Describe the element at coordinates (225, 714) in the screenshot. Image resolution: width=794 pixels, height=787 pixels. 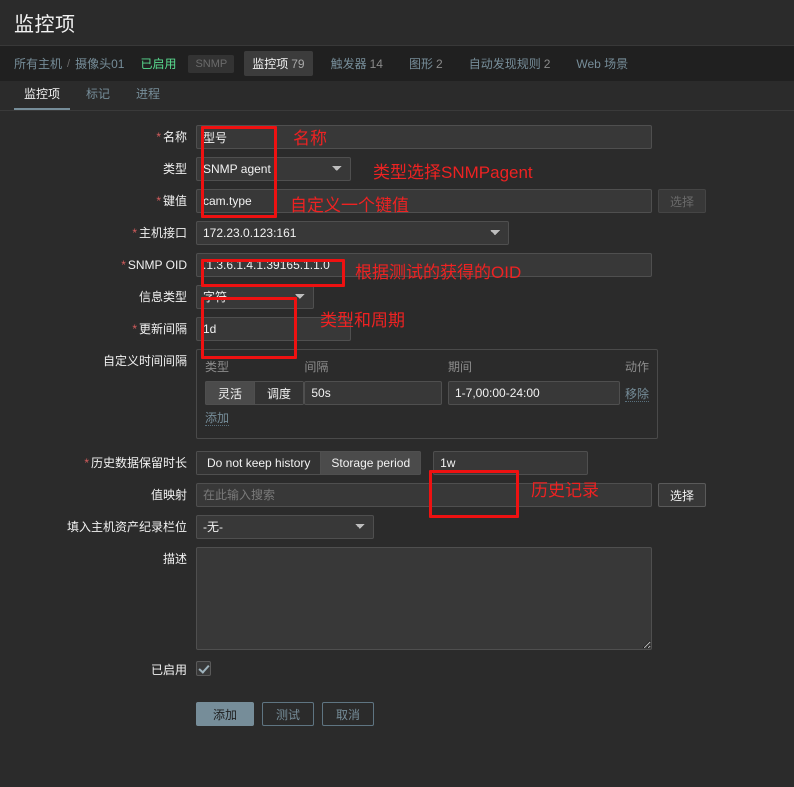
I see `add-button: 添加` at that location.